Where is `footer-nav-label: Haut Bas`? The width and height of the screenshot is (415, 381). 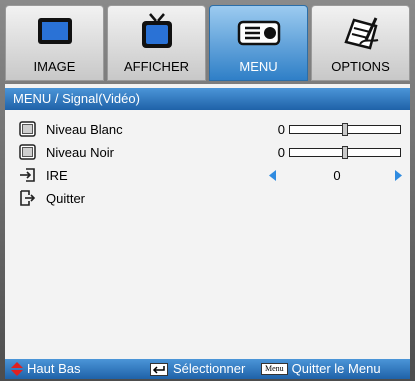
footer-nav-label: Haut Bas is located at coordinates (54, 368).